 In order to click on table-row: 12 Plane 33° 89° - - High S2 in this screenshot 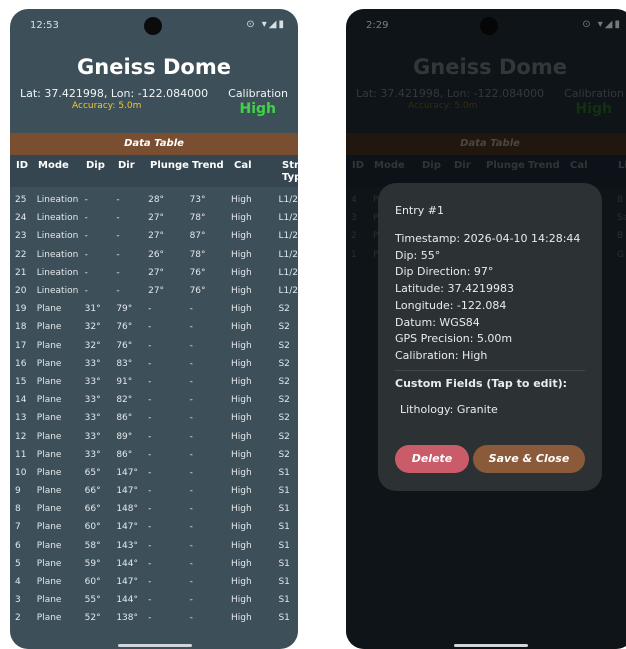, I will do `click(154, 436)`.